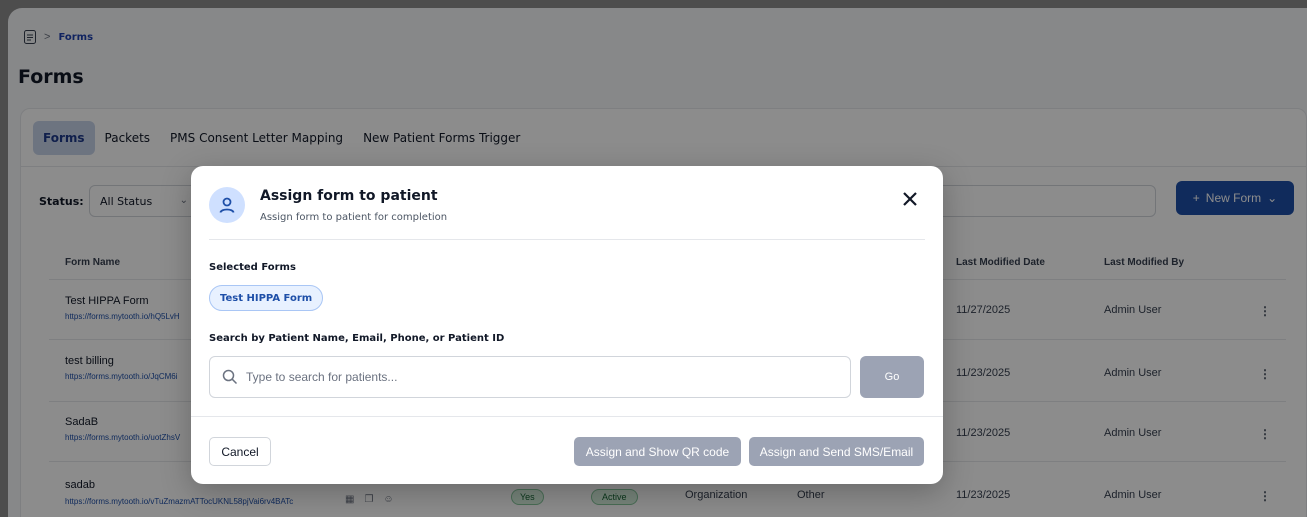 Image resolution: width=1307 pixels, height=517 pixels. I want to click on go-button: Go, so click(892, 377).